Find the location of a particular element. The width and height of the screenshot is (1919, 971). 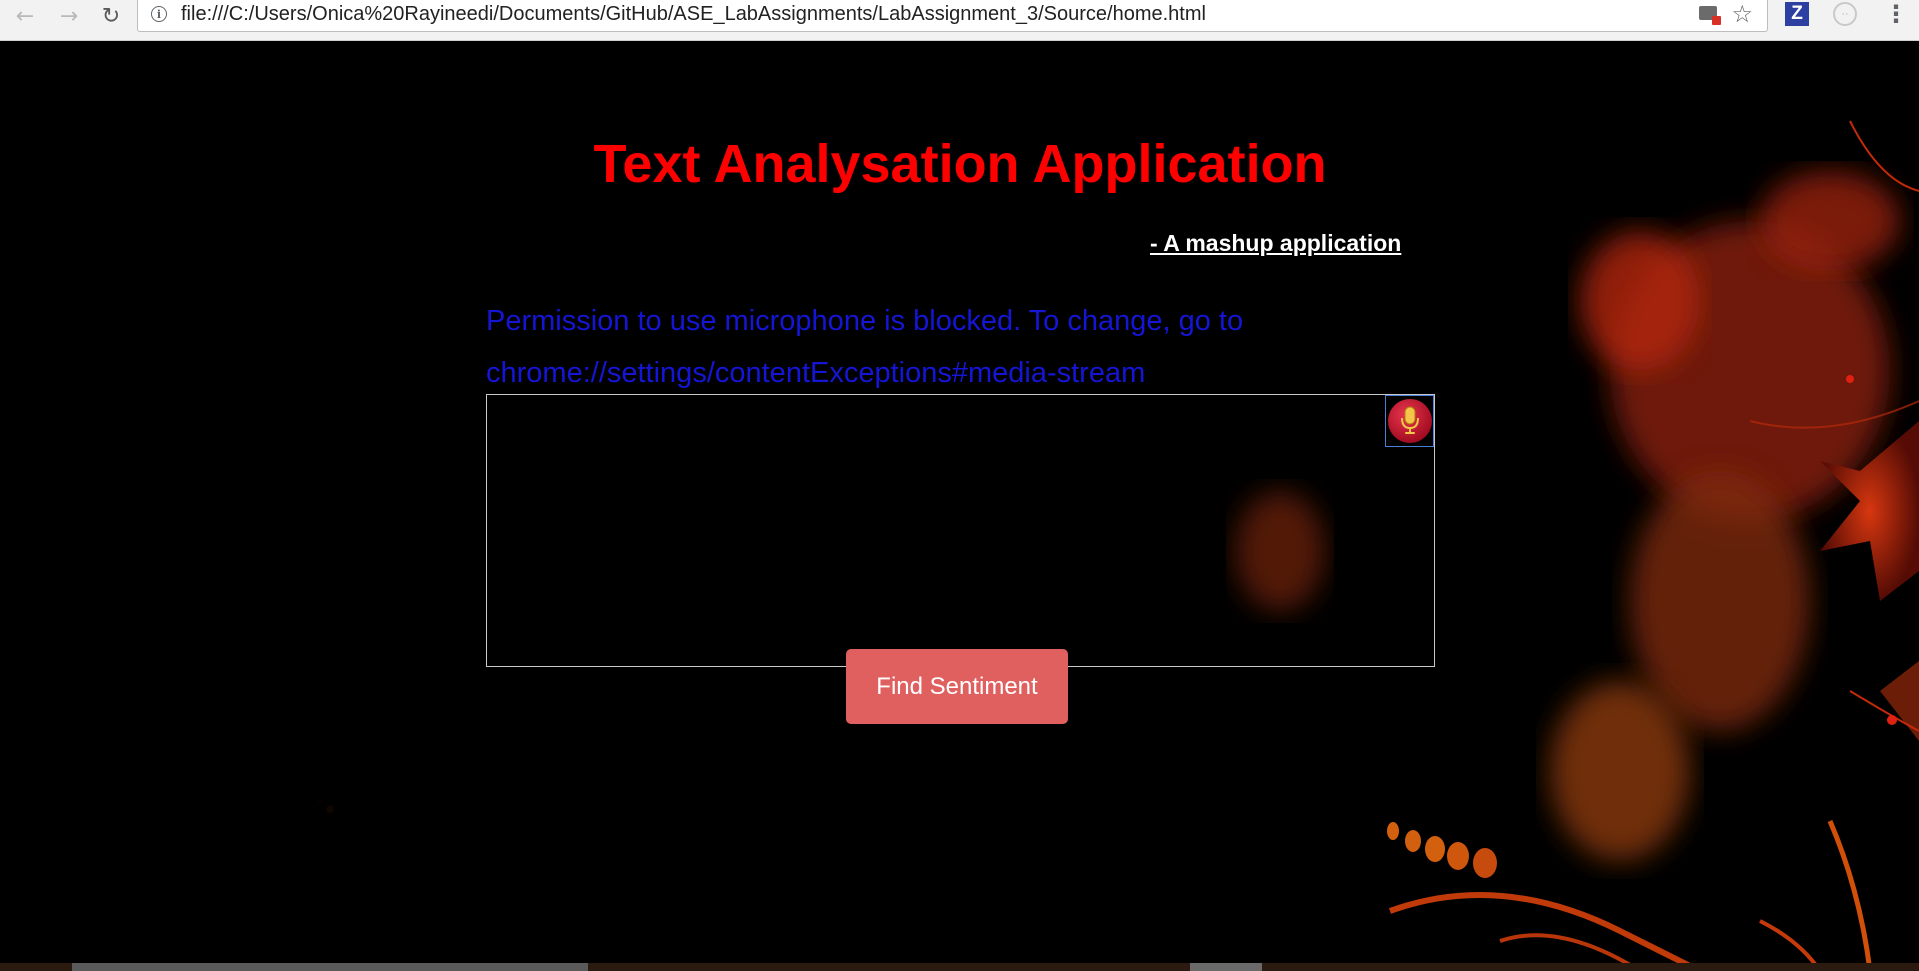

camera-blocked-icon is located at coordinates (1710, 15).